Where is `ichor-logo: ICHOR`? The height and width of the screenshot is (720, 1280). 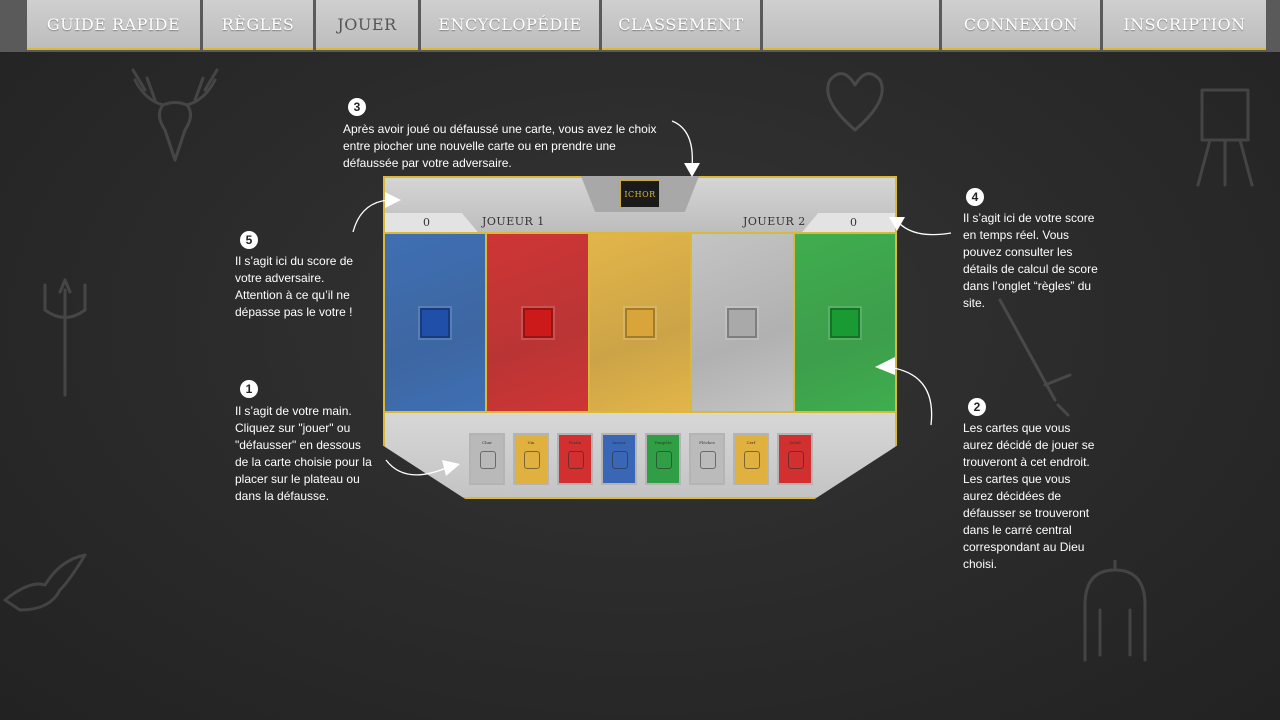
ichor-logo: ICHOR is located at coordinates (640, 194).